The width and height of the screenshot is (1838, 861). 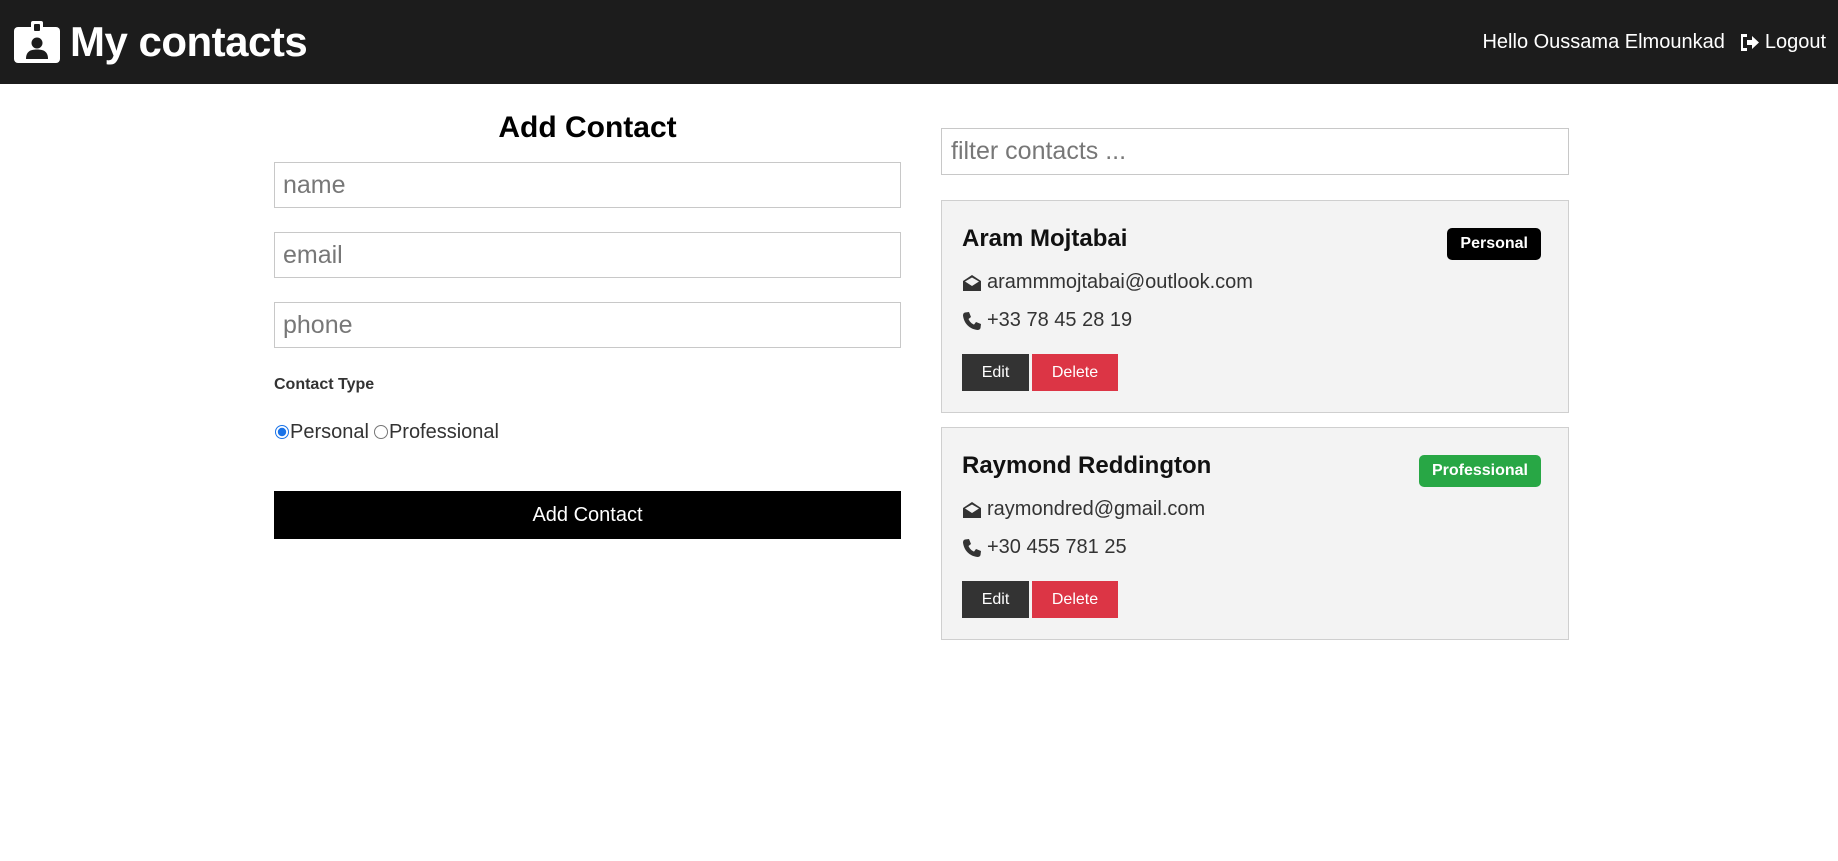 What do you see at coordinates (1060, 320) in the screenshot?
I see `contact-phone: +33 78 45 28 19` at bounding box center [1060, 320].